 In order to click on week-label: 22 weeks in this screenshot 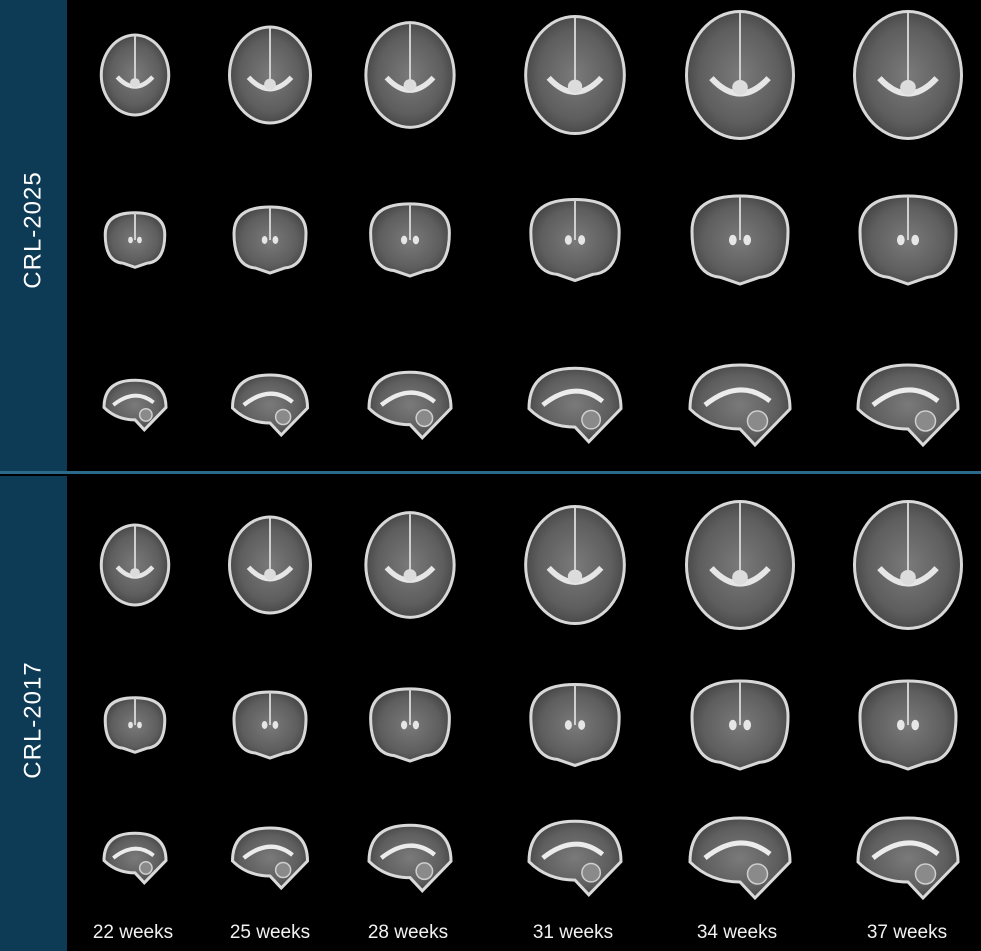, I will do `click(133, 932)`.